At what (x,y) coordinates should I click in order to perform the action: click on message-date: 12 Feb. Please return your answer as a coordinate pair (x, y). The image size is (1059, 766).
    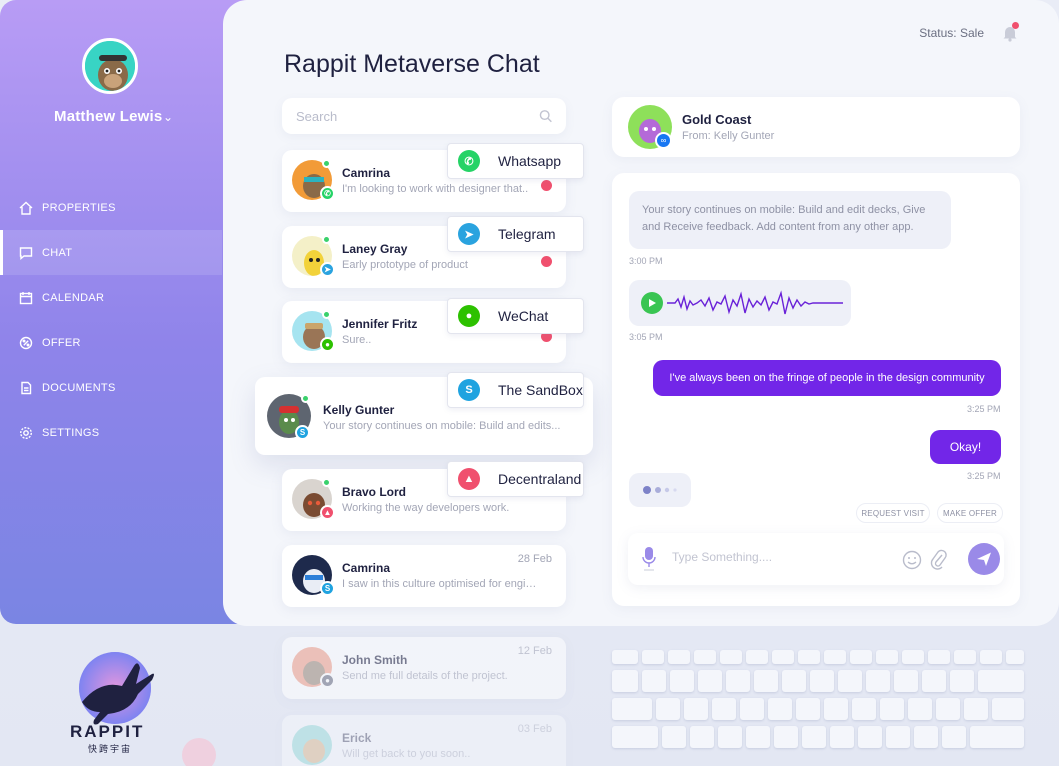
    Looking at the image, I should click on (534, 651).